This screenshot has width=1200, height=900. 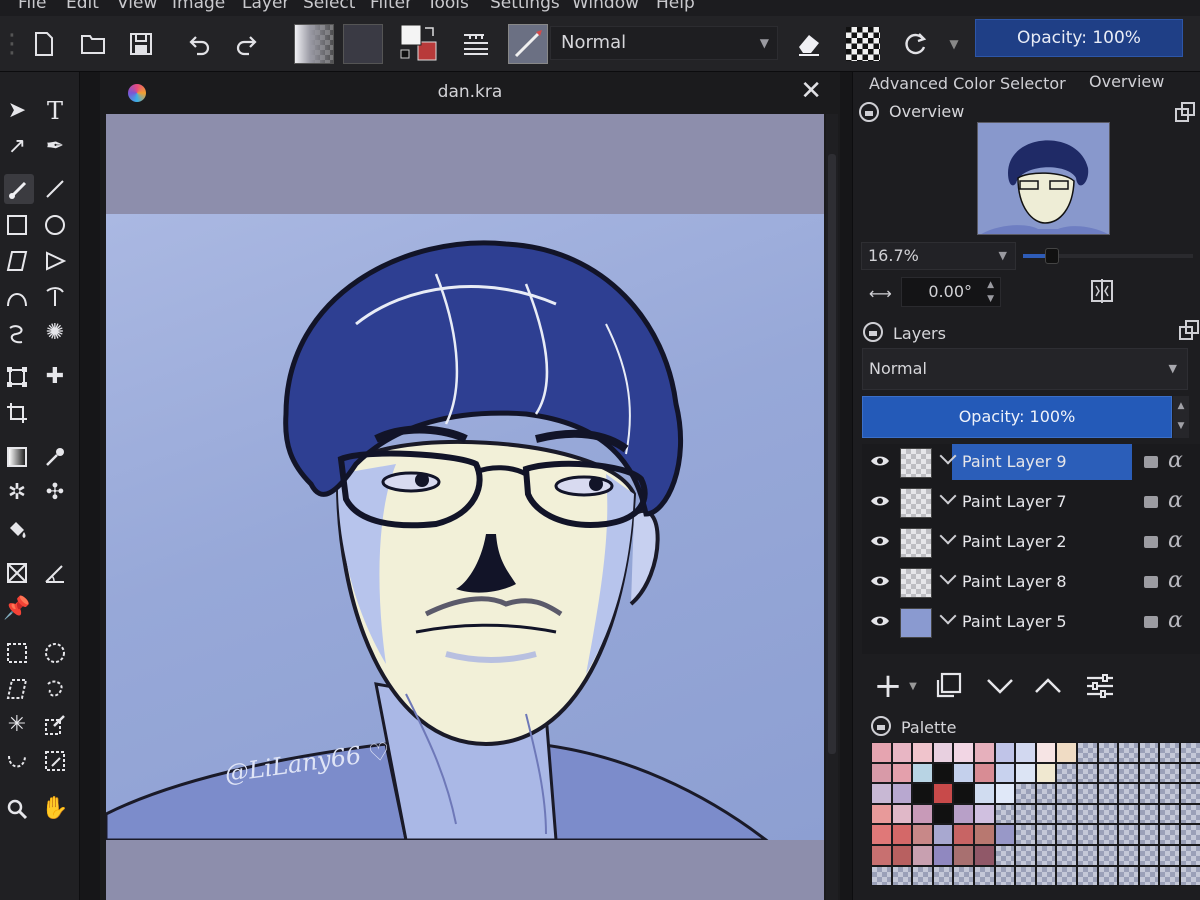 What do you see at coordinates (938, 256) in the screenshot?
I see `zoom-select: 16.7% ▼` at bounding box center [938, 256].